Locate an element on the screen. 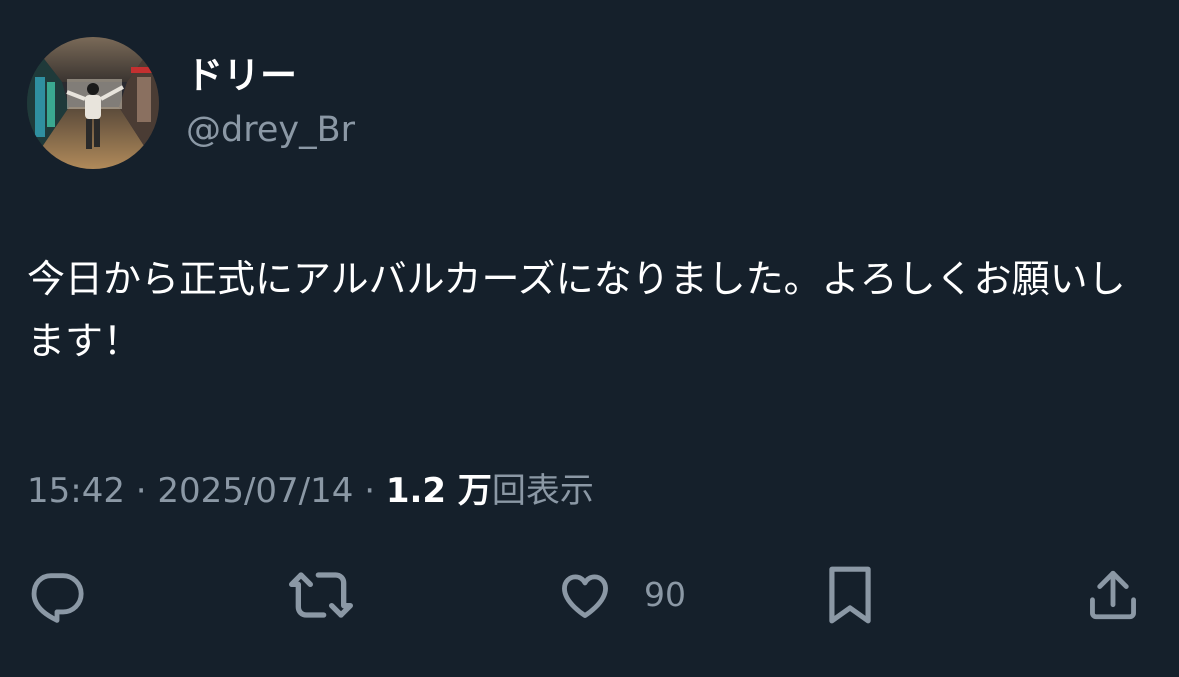 The image size is (1179, 677). tweet-time: 15:42 is located at coordinates (76, 491).